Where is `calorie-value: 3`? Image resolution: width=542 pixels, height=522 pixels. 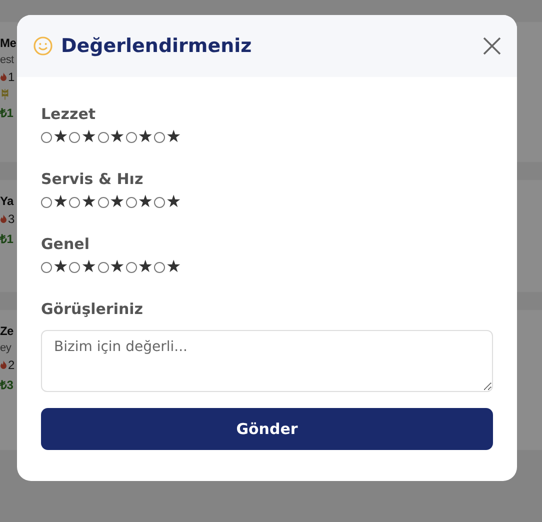
calorie-value: 3 is located at coordinates (11, 219).